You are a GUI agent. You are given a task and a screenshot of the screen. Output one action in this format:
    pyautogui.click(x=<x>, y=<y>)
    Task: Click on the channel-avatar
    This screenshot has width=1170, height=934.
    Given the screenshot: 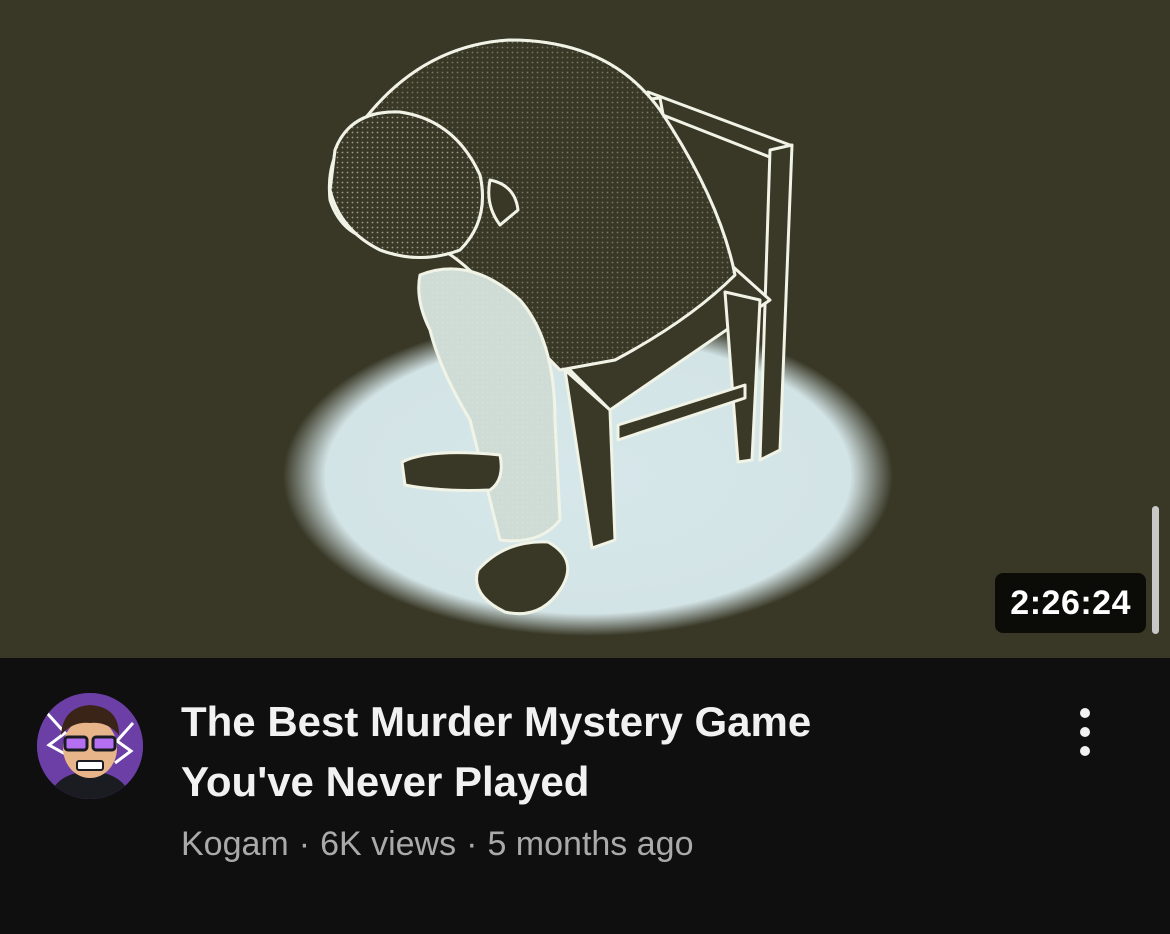 What is the action you would take?
    pyautogui.click(x=90, y=746)
    